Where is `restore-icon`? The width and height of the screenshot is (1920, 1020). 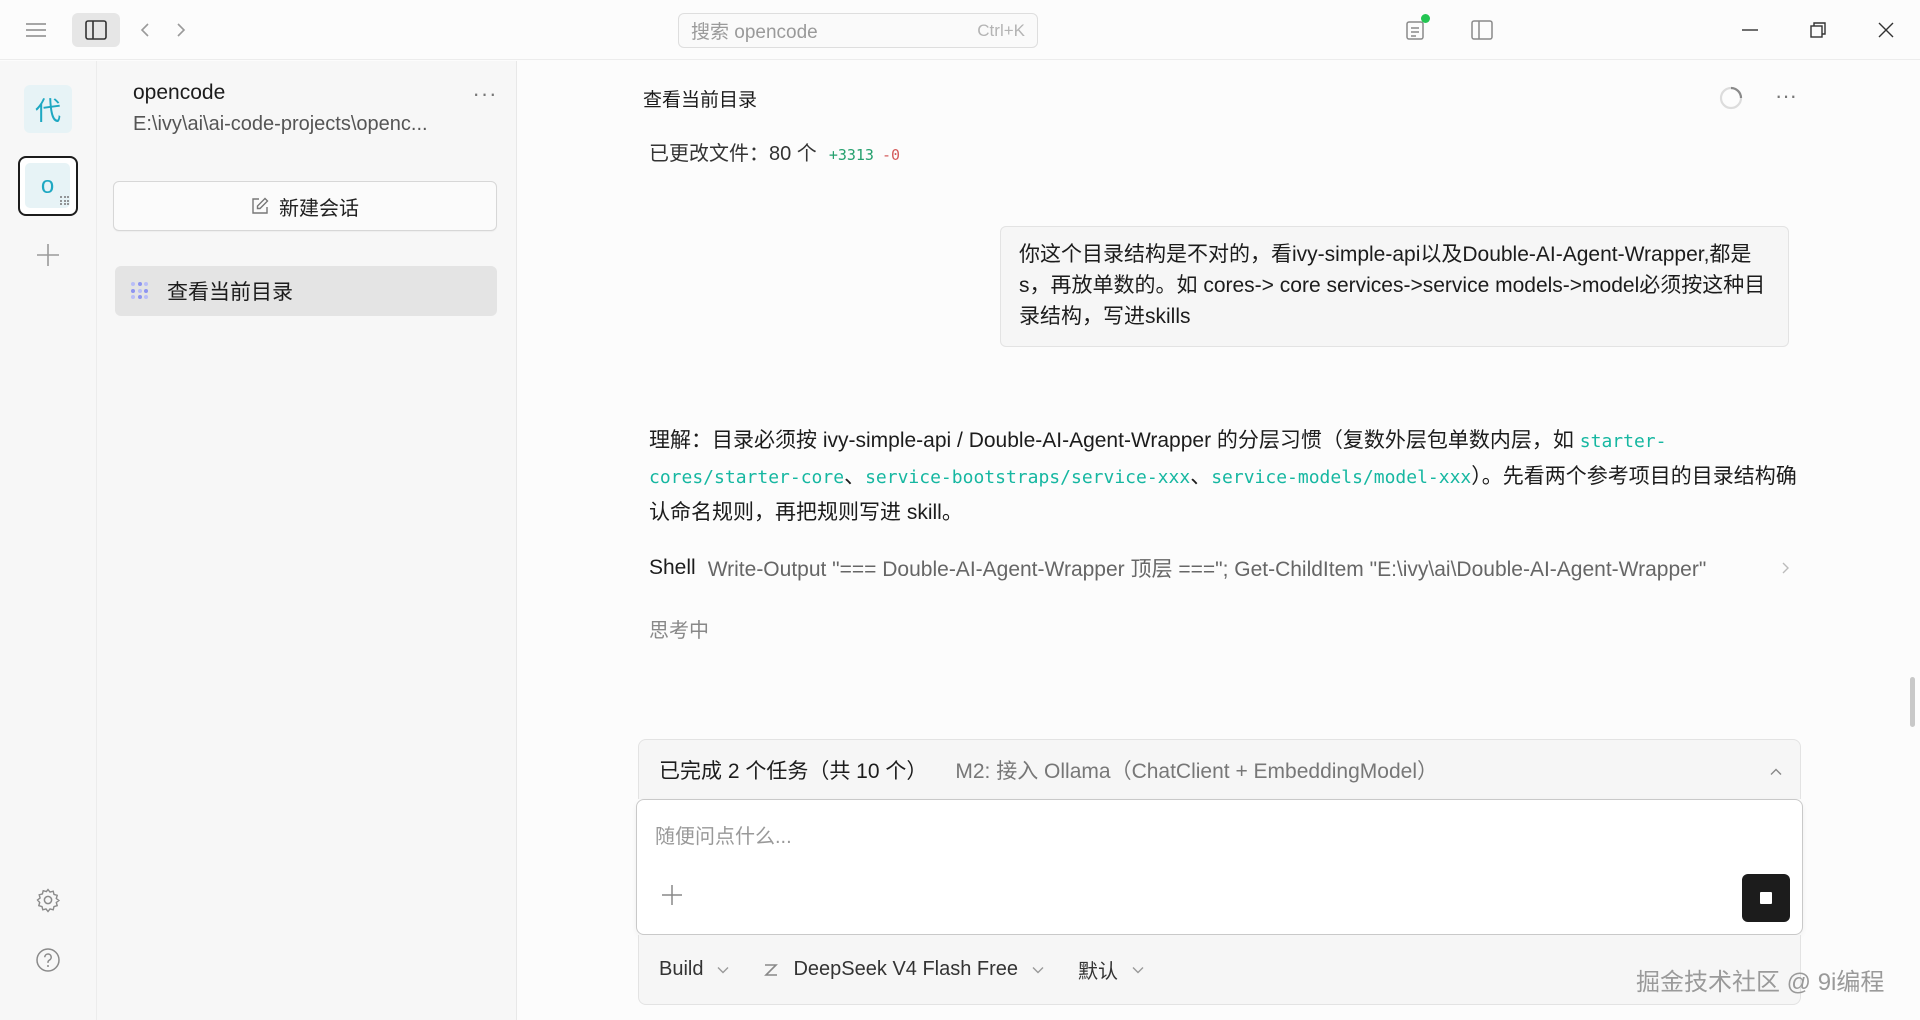
restore-icon is located at coordinates (1818, 30).